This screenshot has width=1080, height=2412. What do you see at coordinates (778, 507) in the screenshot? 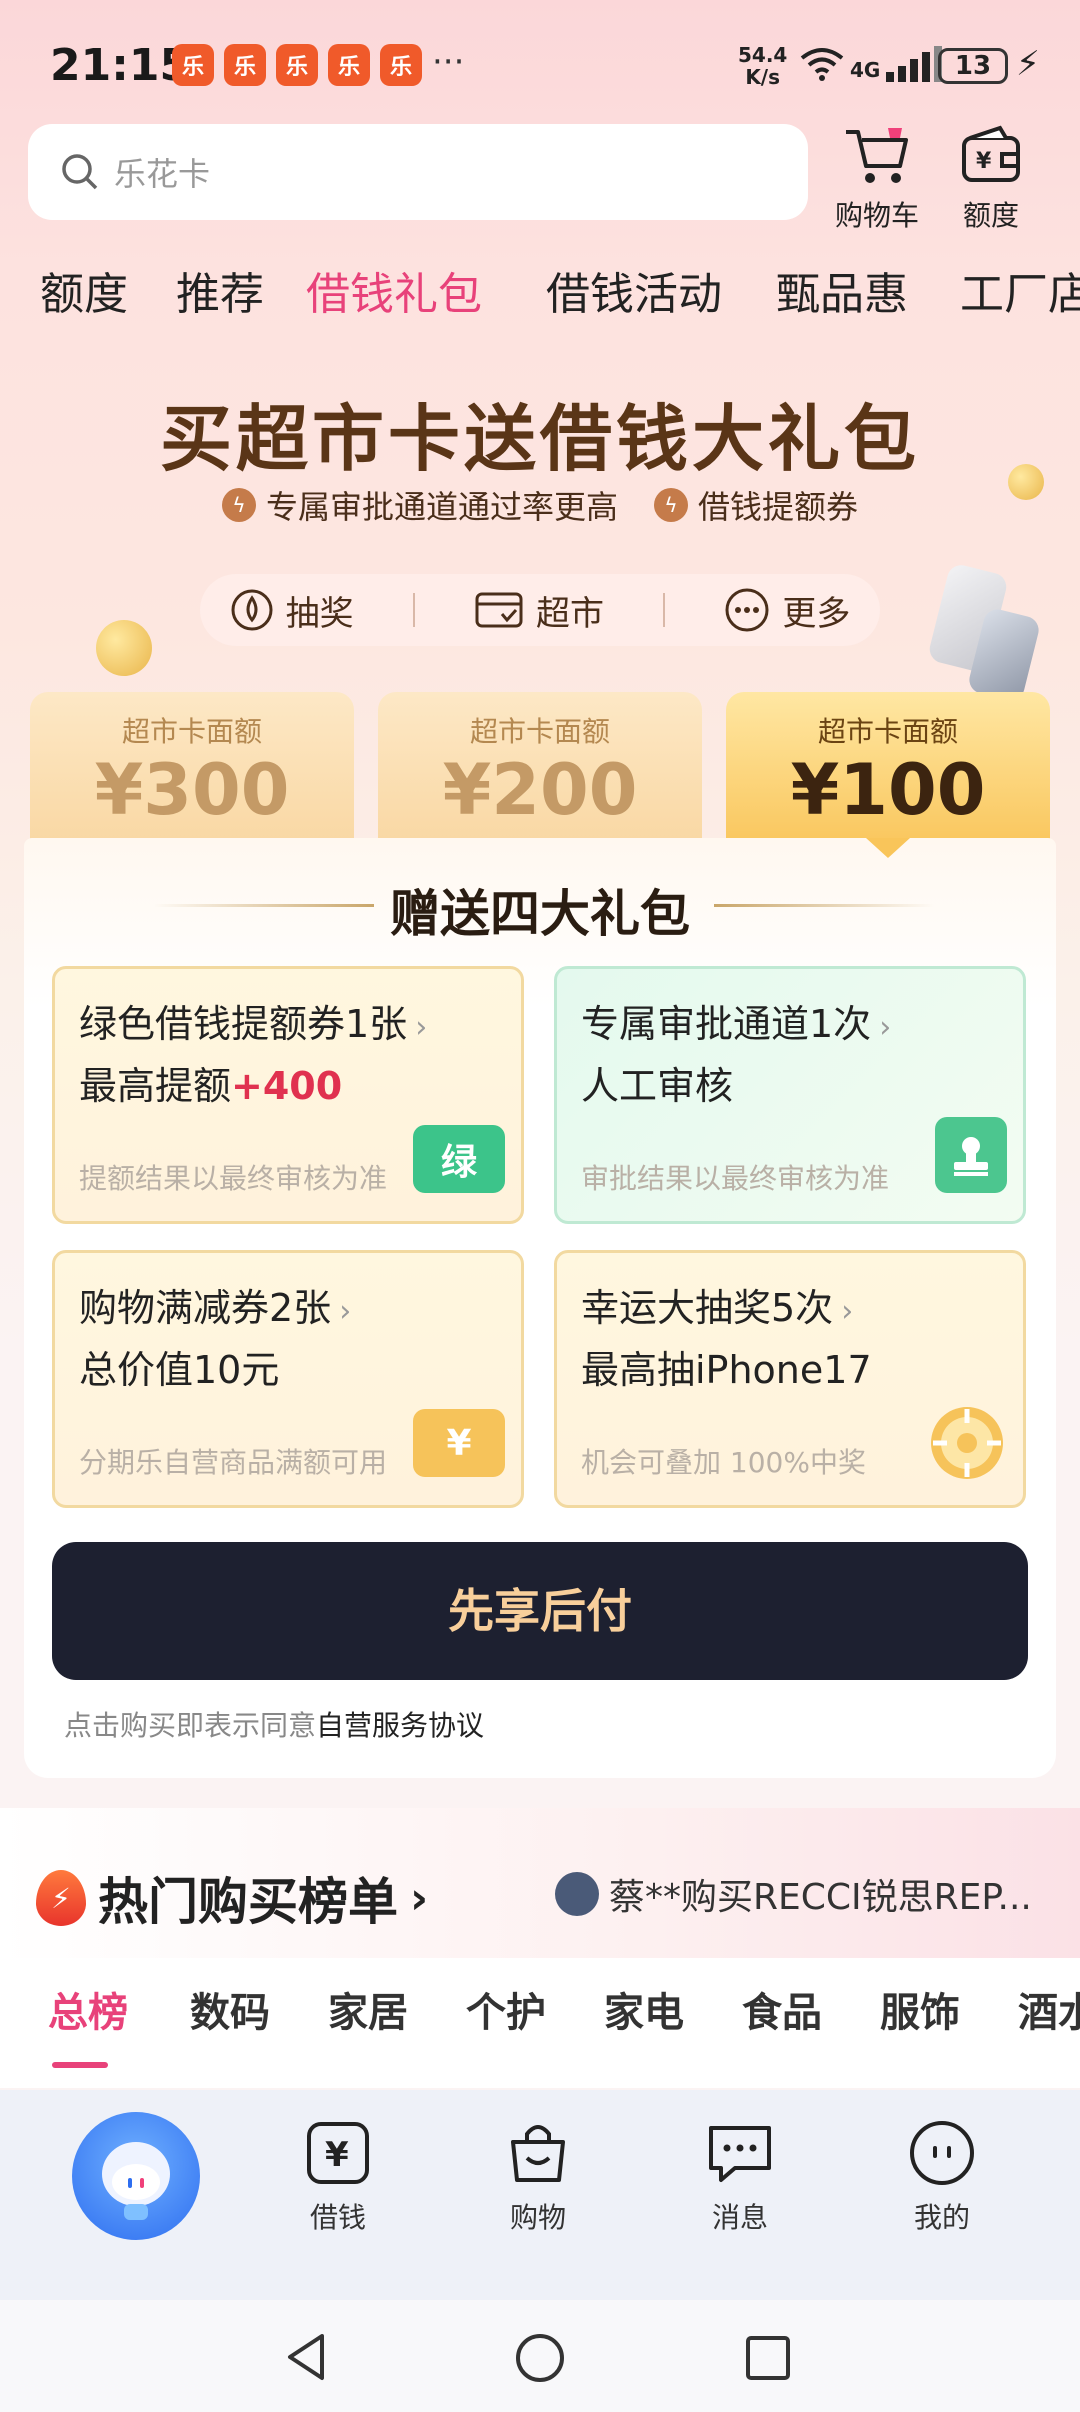
I see `banner-benefit-text: 借钱提额券` at bounding box center [778, 507].